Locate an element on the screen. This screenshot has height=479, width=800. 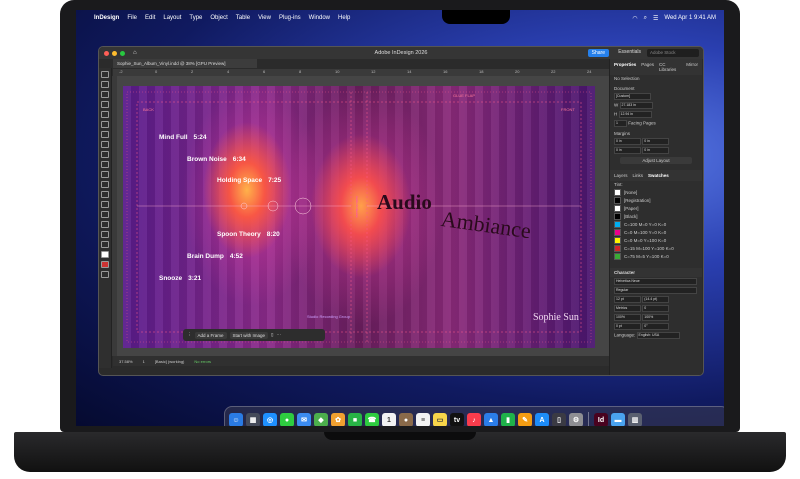
tab-pages: Pages is located at coordinates (647, 67).